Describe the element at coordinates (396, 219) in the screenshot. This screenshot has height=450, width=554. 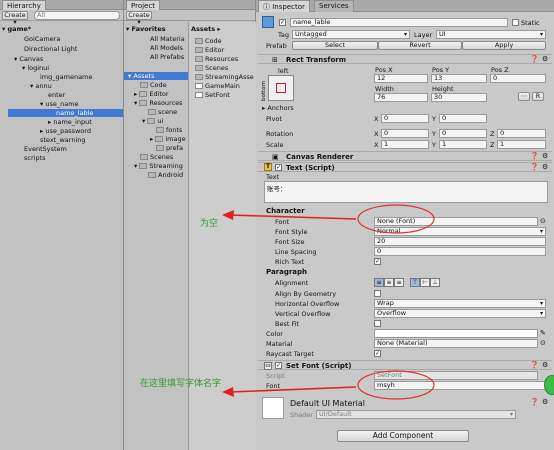
I see `font-field-highlight-ellipse` at that location.